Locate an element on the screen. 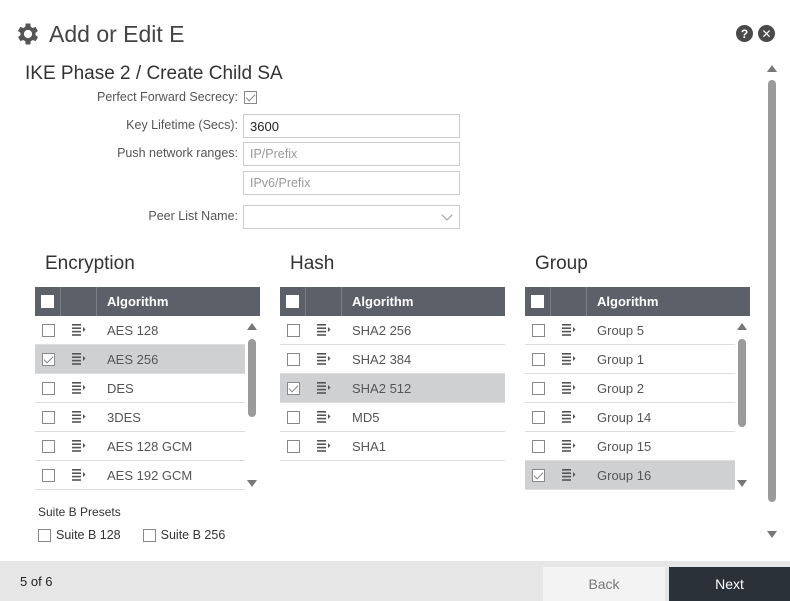 This screenshot has height=601, width=790. suite-b-128-label: Suite B 128 is located at coordinates (88, 535).